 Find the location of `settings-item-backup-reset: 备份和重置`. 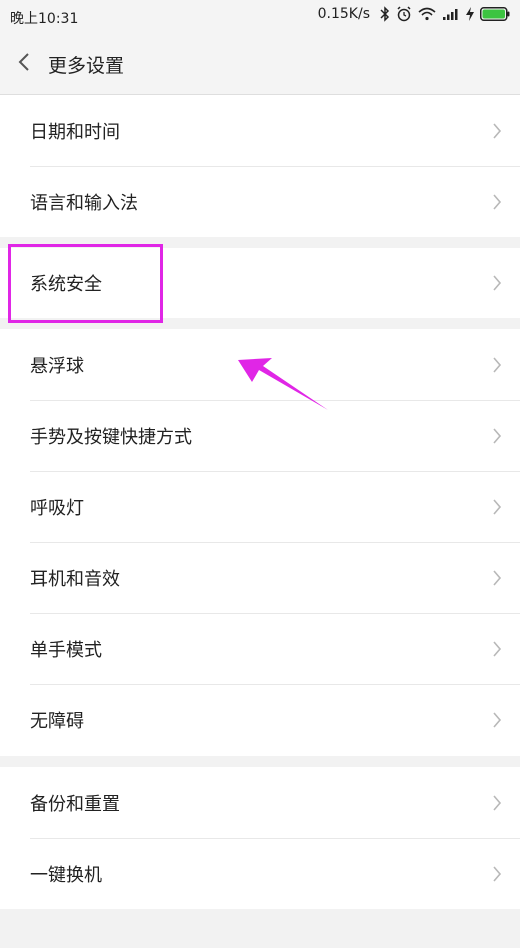

settings-item-backup-reset: 备份和重置 is located at coordinates (260, 802).